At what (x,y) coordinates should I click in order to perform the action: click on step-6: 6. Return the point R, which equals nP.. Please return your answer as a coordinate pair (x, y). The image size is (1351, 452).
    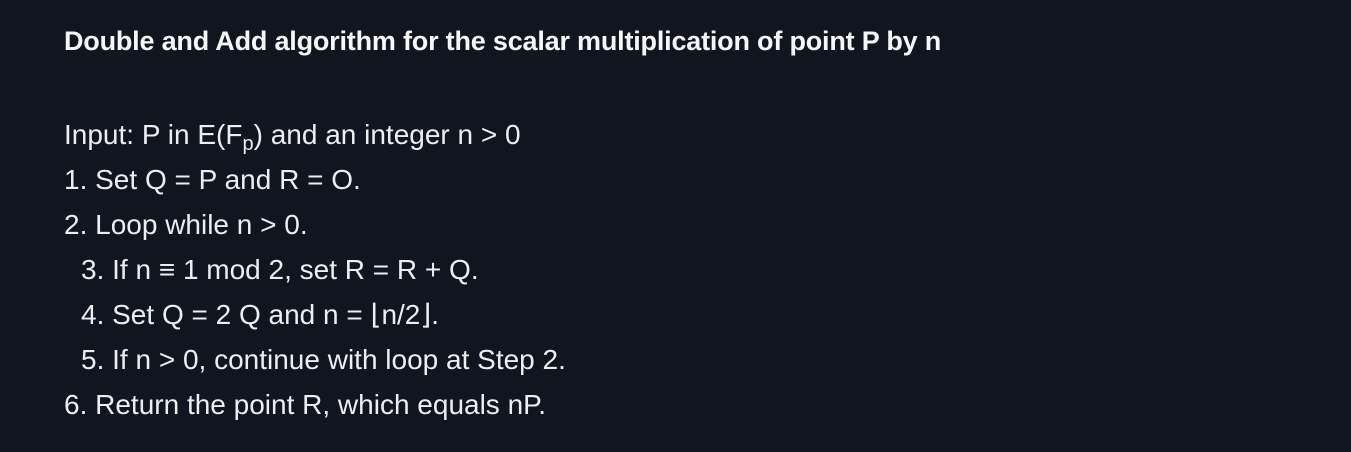
    Looking at the image, I should click on (305, 404).